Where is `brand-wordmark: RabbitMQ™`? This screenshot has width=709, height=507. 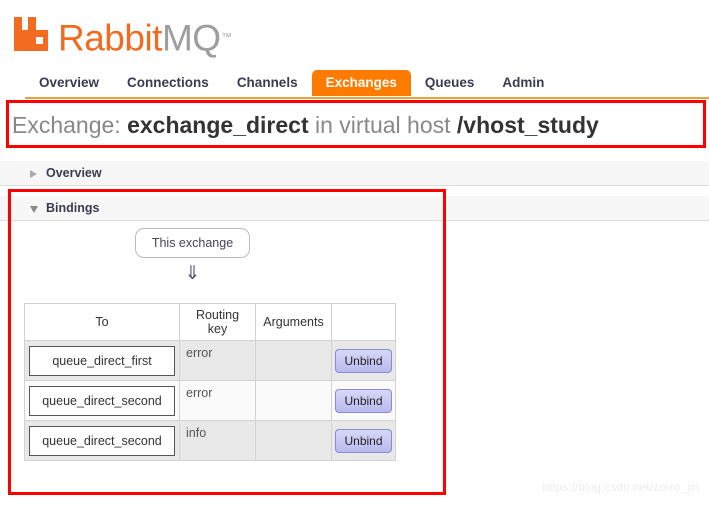 brand-wordmark: RabbitMQ™ is located at coordinates (145, 37).